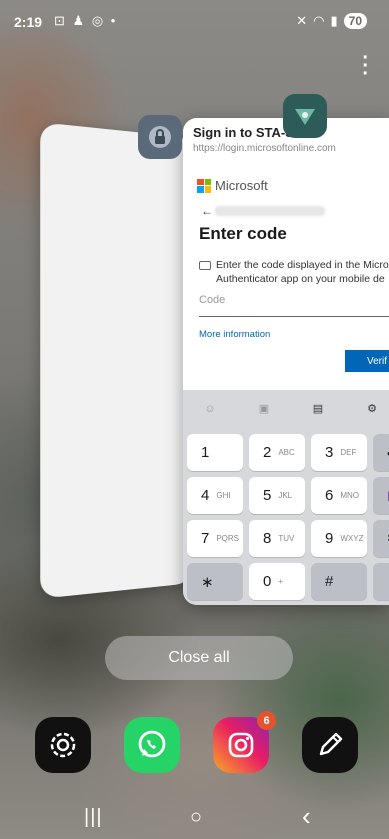  What do you see at coordinates (234, 334) in the screenshot?
I see `more-information-link: More information` at bounding box center [234, 334].